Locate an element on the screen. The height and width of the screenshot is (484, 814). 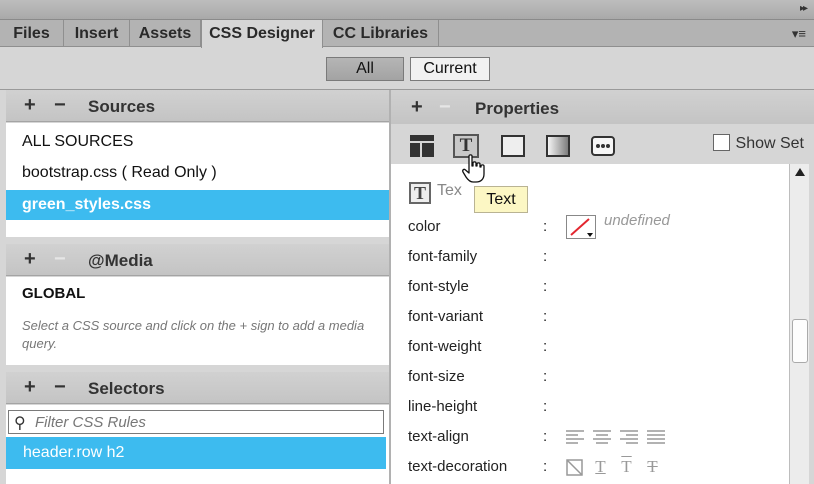
align-right-icon is located at coordinates (629, 437).